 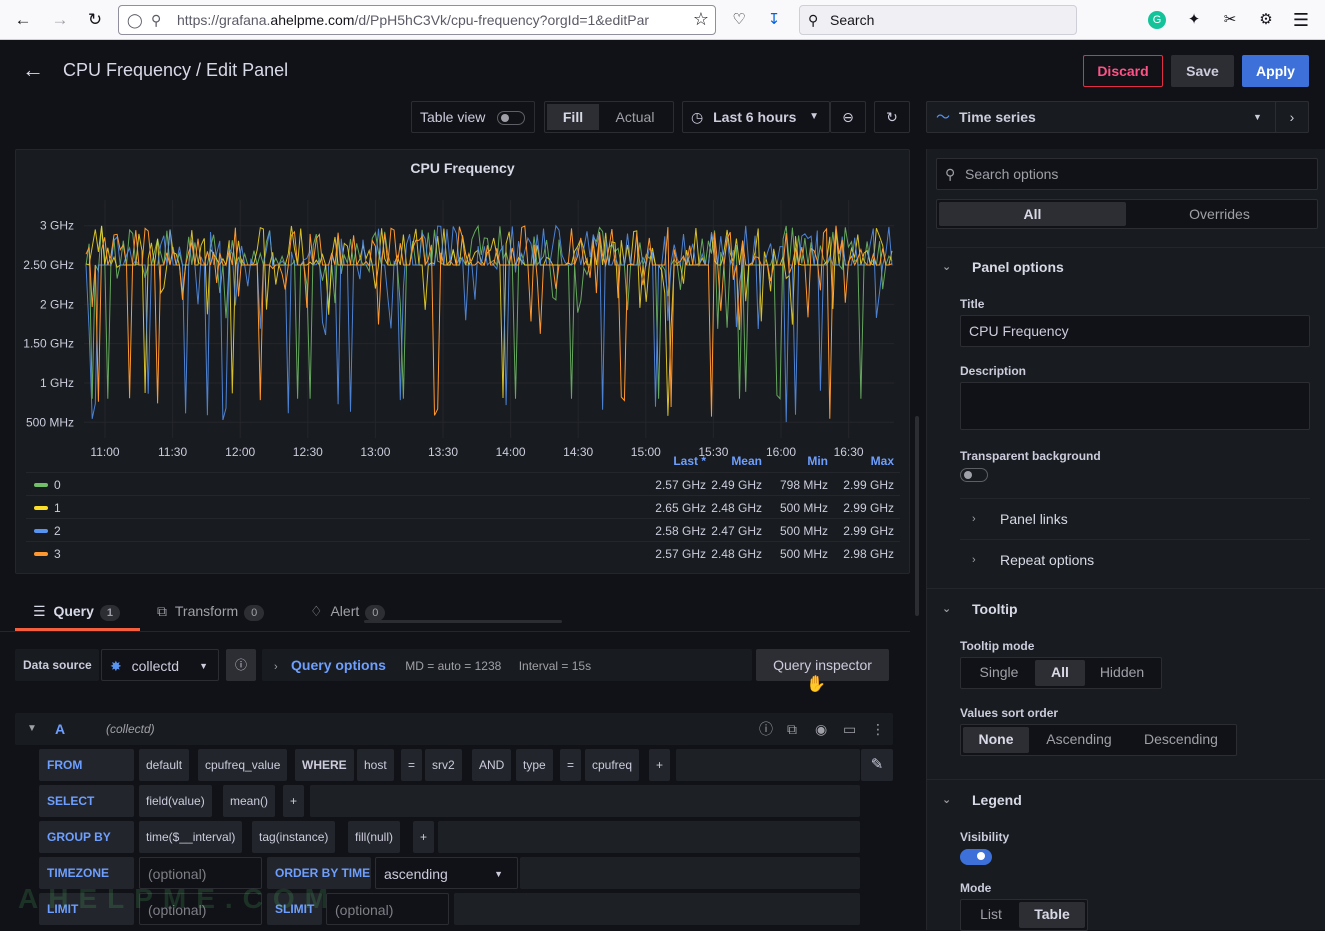 What do you see at coordinates (991, 915) in the screenshot?
I see `legend-mode-list: List` at bounding box center [991, 915].